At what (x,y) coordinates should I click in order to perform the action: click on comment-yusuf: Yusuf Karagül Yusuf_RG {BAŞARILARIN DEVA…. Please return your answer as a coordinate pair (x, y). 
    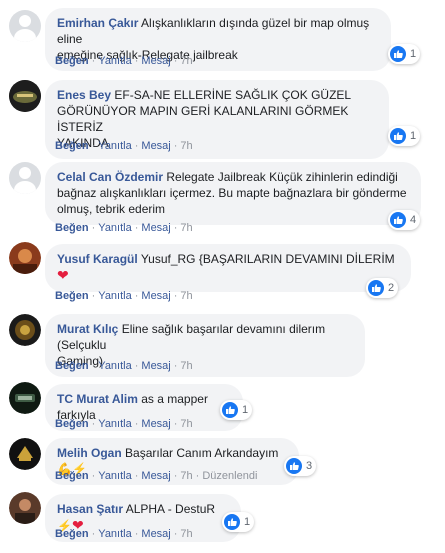
    Looking at the image, I should click on (222, 273).